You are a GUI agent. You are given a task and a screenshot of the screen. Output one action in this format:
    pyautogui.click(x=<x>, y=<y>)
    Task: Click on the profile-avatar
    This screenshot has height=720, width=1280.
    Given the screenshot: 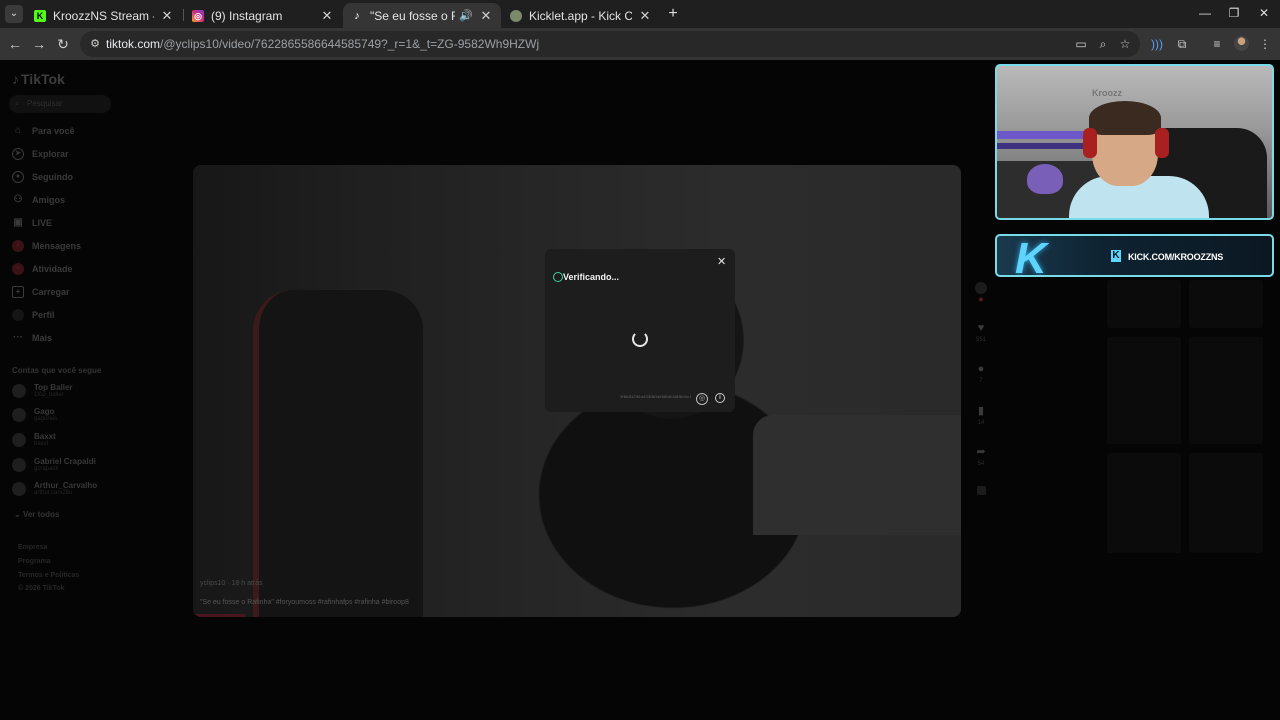 What is the action you would take?
    pyautogui.click(x=1241, y=43)
    